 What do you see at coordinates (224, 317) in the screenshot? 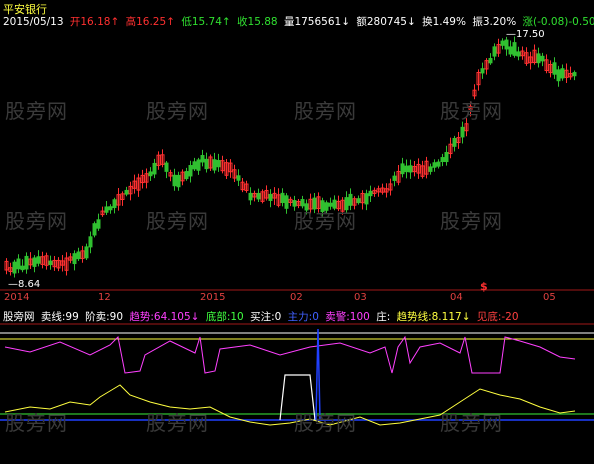
I see `indicator-item-bottom: 底部:10` at bounding box center [224, 317].